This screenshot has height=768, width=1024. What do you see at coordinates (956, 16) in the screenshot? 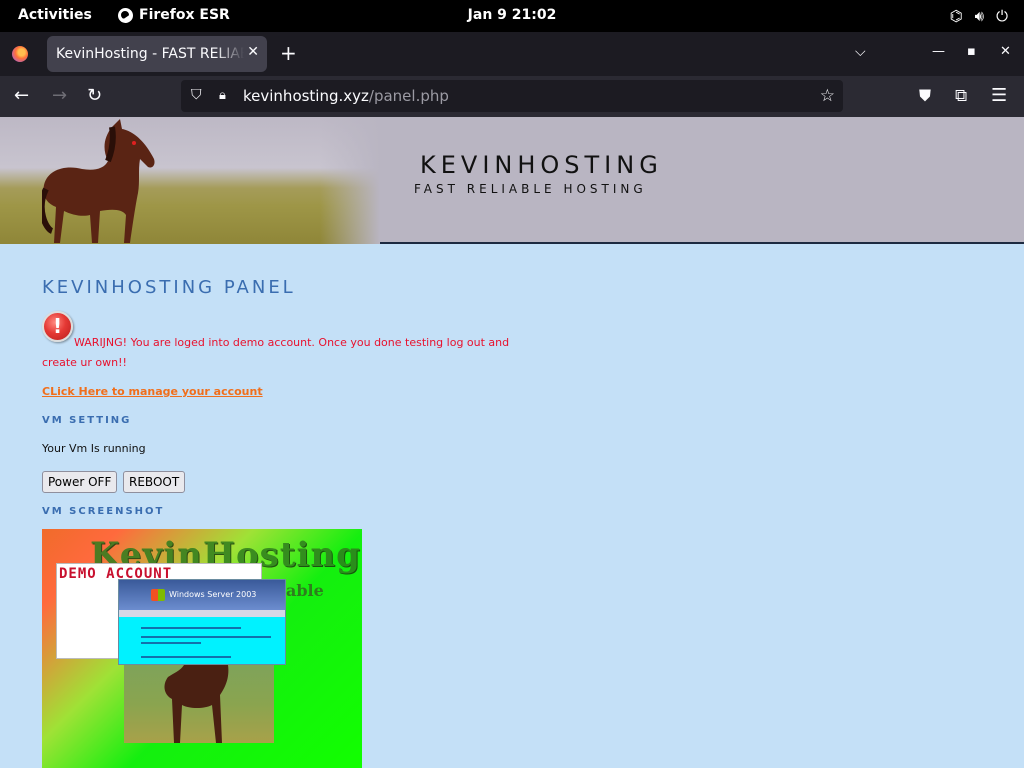
I see `network-icon: ⌬` at bounding box center [956, 16].